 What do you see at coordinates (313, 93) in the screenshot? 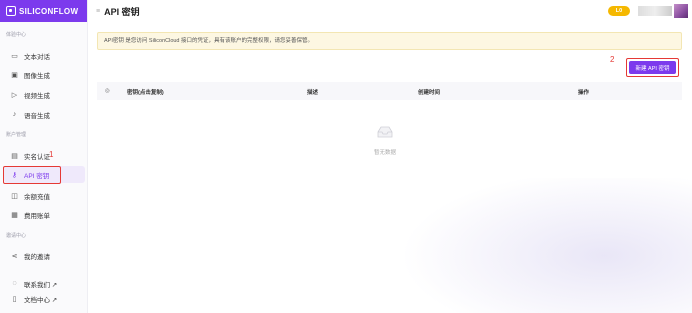
I see `column-header-description: 描述` at bounding box center [313, 93].